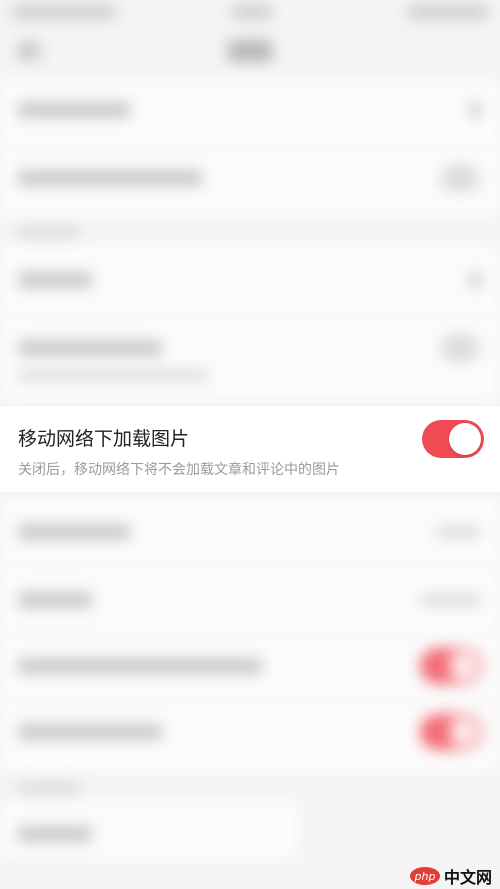 The height and width of the screenshot is (889, 500). I want to click on row-4-switch, so click(460, 348).